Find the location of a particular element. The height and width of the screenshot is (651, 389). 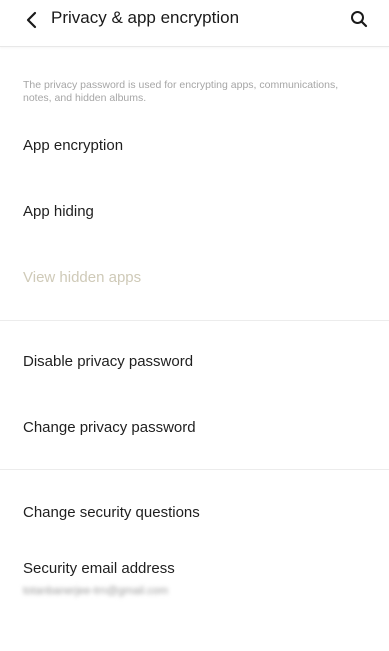

app-encryption-item: App encryption is located at coordinates (194, 145).